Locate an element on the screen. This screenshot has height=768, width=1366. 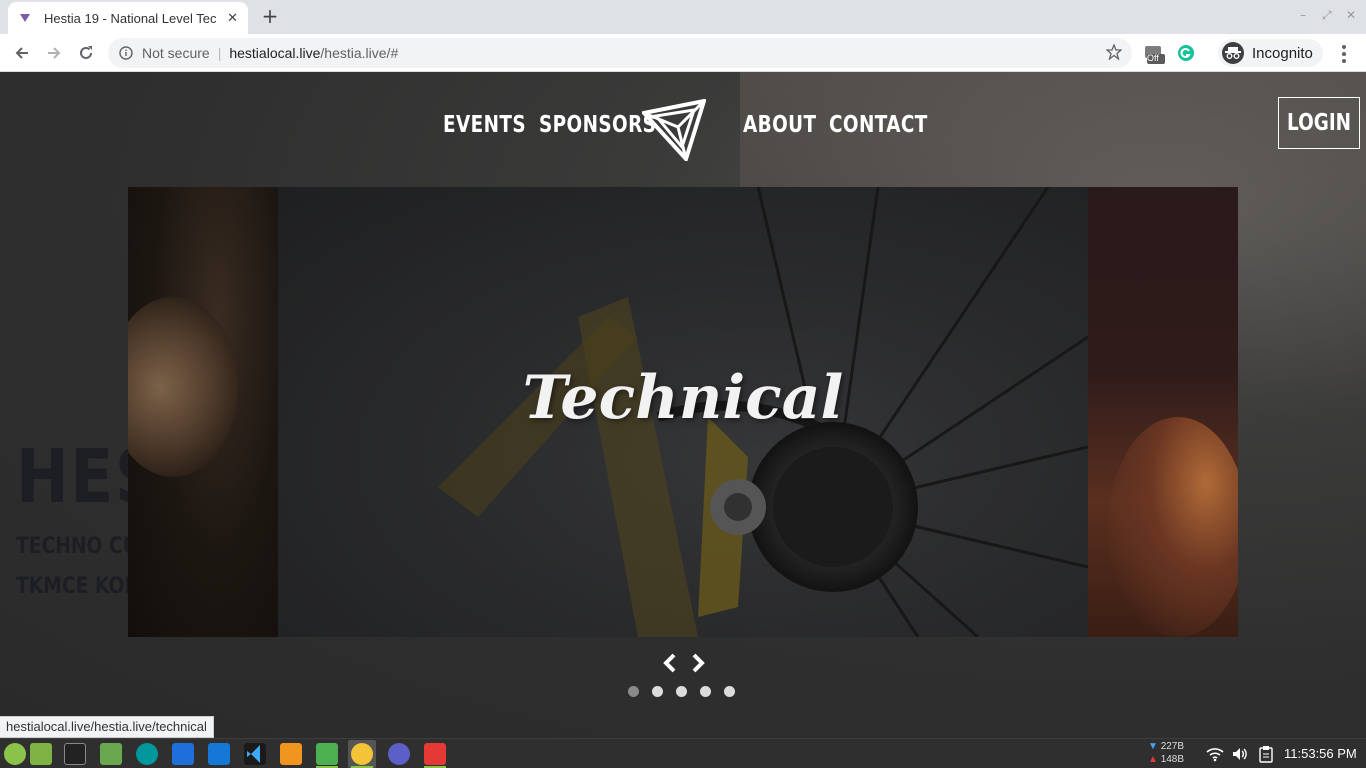
extension-off-icon: Off is located at coordinates (1154, 53).